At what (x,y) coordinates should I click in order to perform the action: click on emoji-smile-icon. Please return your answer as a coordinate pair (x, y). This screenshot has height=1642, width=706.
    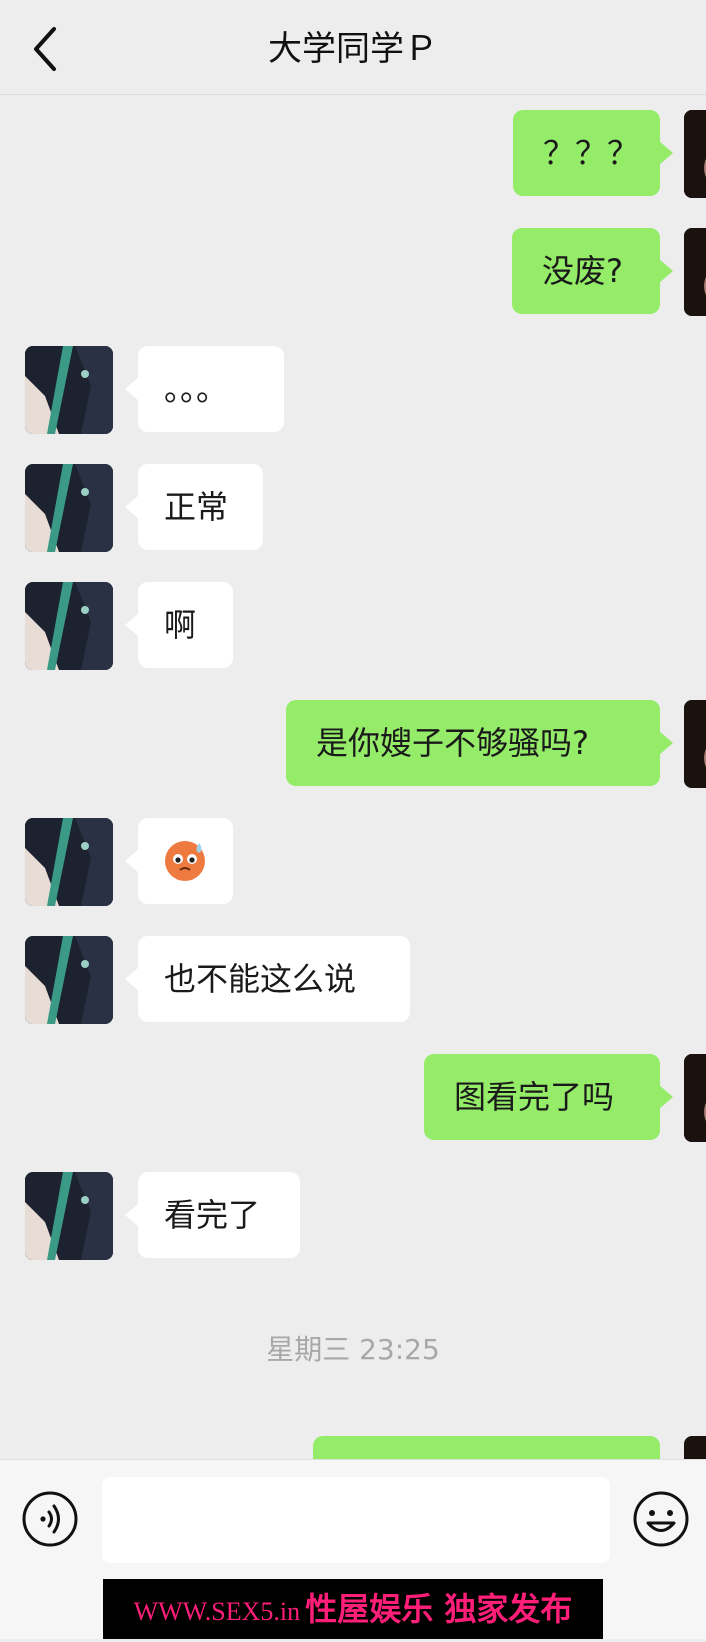
    Looking at the image, I should click on (661, 1519).